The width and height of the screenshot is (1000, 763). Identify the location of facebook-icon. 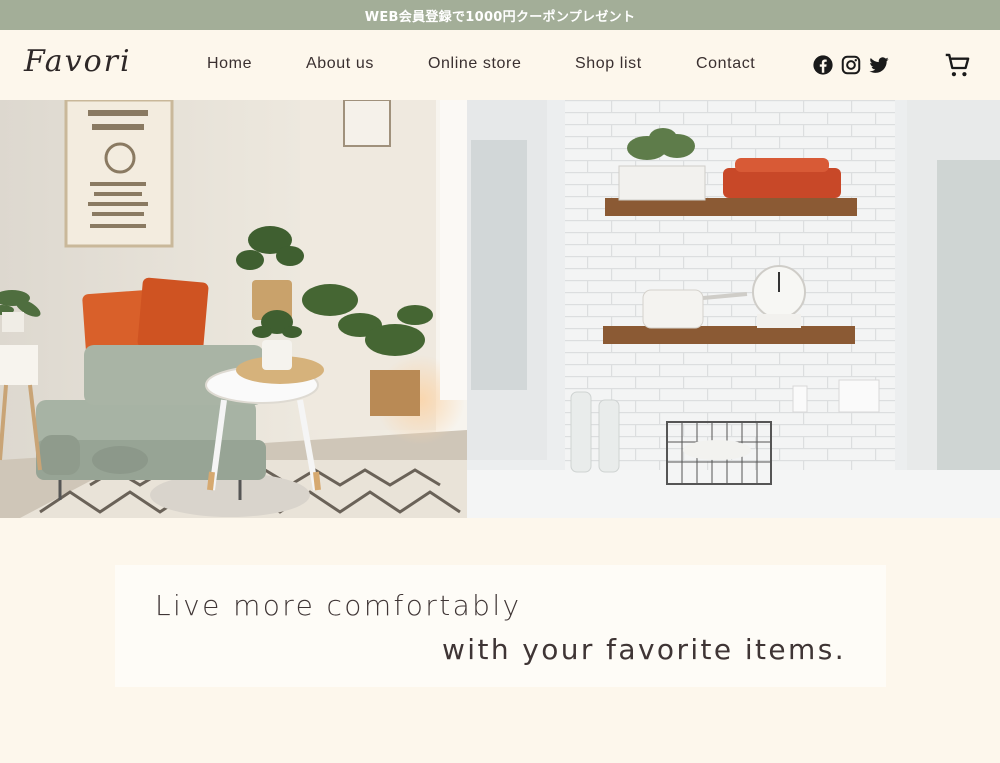
(823, 65).